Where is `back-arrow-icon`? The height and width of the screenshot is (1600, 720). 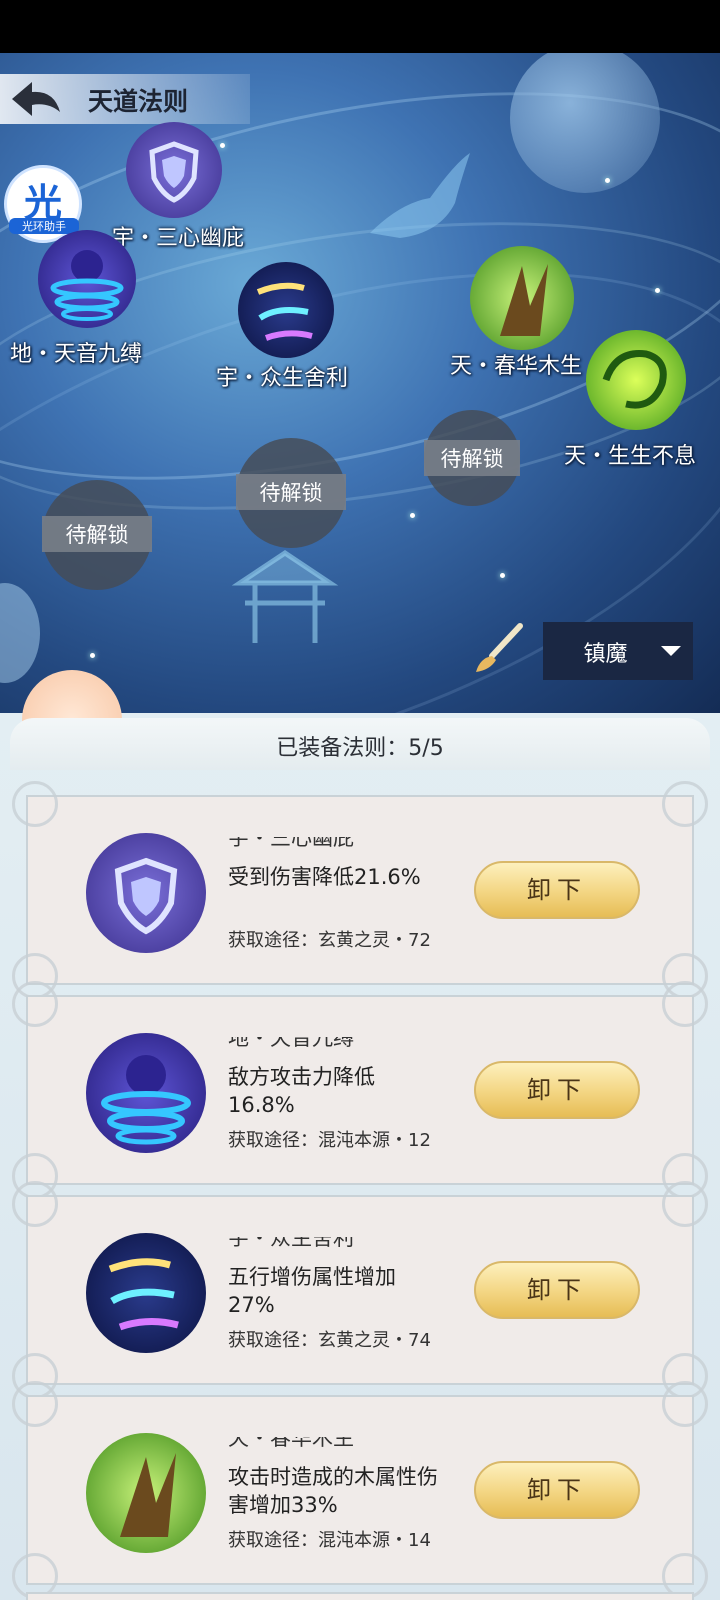
back-arrow-icon is located at coordinates (36, 99).